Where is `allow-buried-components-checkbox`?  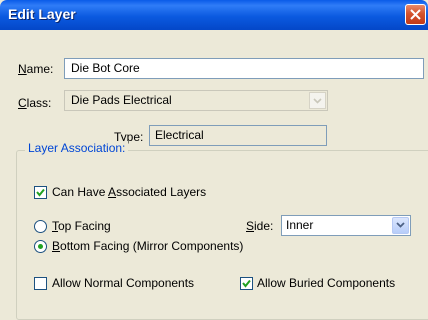 allow-buried-components-checkbox is located at coordinates (246, 283).